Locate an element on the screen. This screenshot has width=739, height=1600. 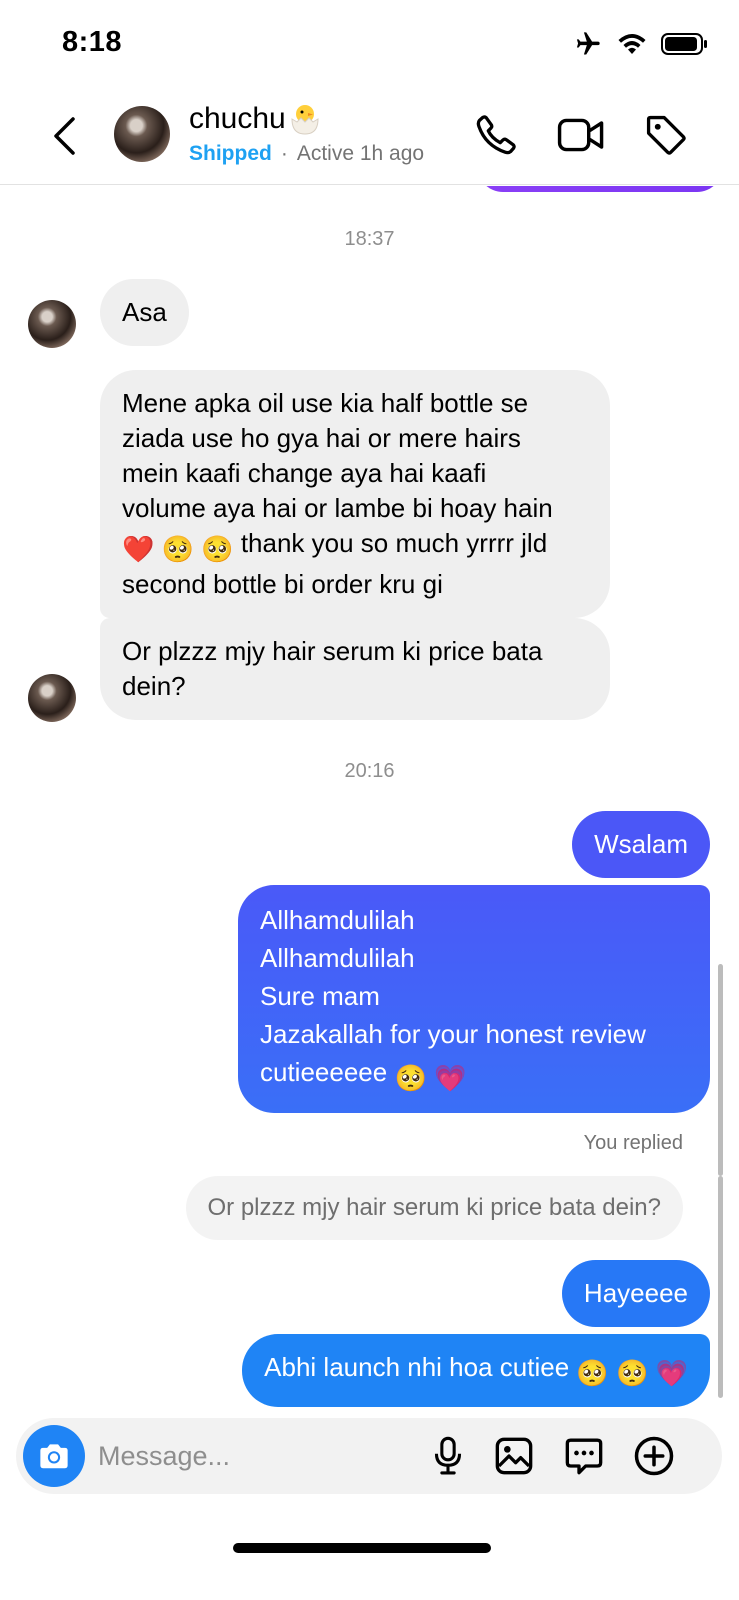
message-line-text: thank you so much yrrrr jld is located at coordinates (394, 543).